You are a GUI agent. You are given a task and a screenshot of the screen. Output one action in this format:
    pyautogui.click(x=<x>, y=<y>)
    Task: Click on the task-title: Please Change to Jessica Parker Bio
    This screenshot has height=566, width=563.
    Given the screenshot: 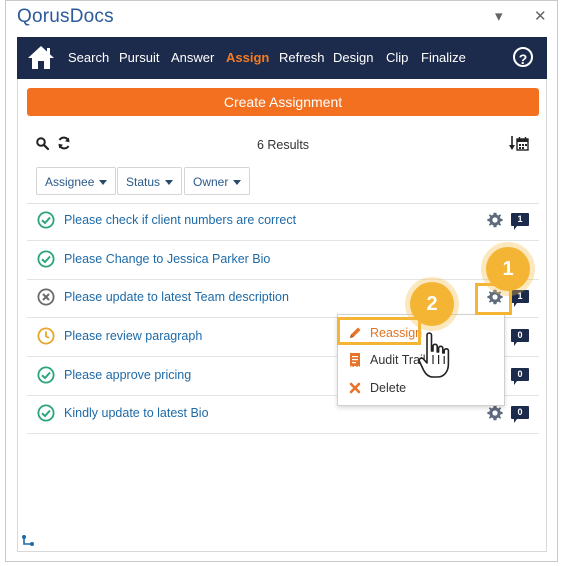 What is the action you would take?
    pyautogui.click(x=167, y=259)
    